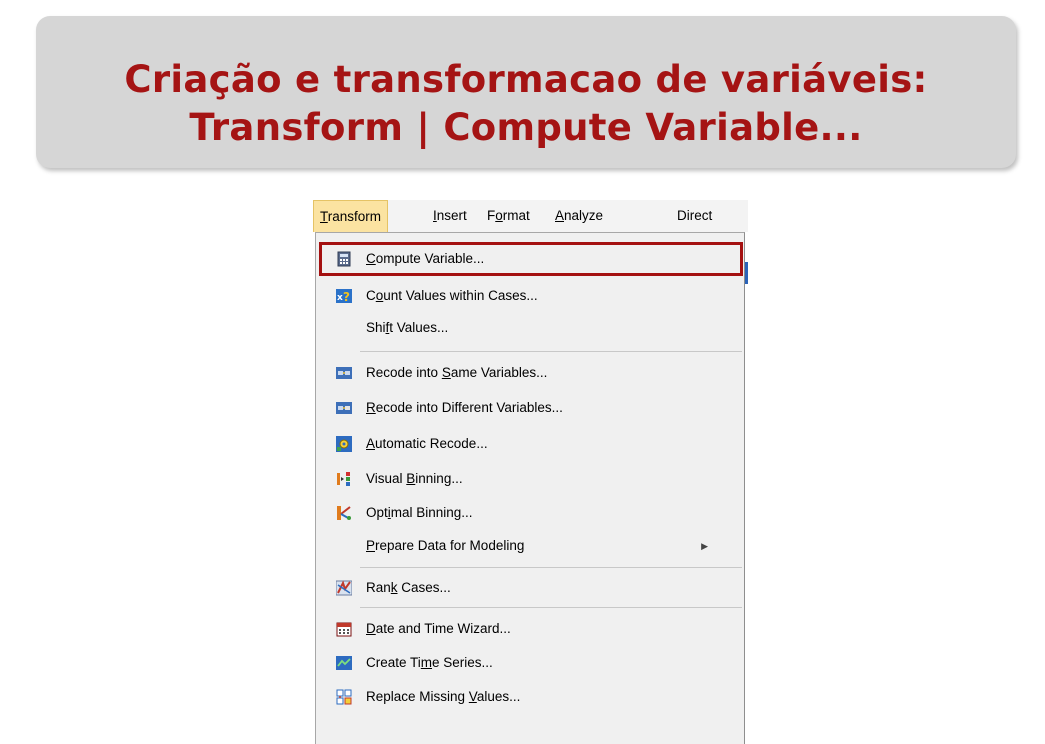 Image resolution: width=1045 pixels, height=744 pixels. I want to click on recode-same-icon, so click(344, 373).